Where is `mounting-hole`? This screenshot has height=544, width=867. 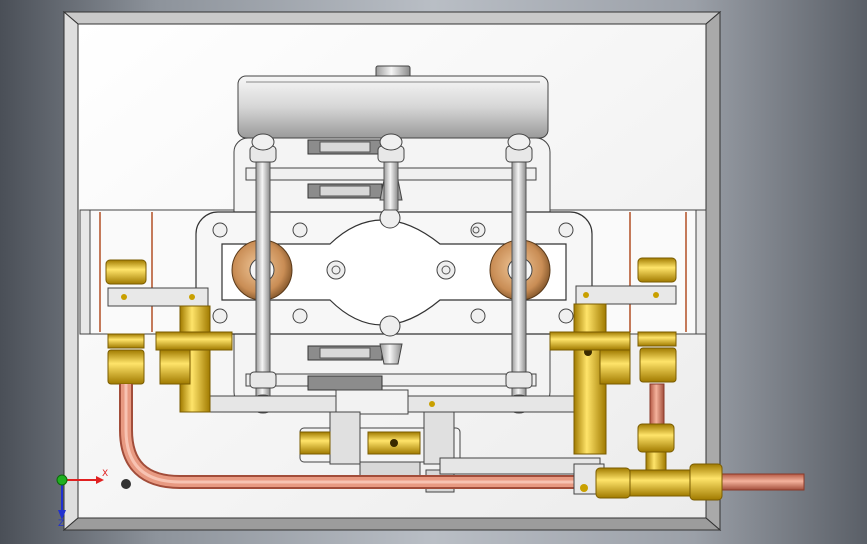 mounting-hole is located at coordinates (126, 484).